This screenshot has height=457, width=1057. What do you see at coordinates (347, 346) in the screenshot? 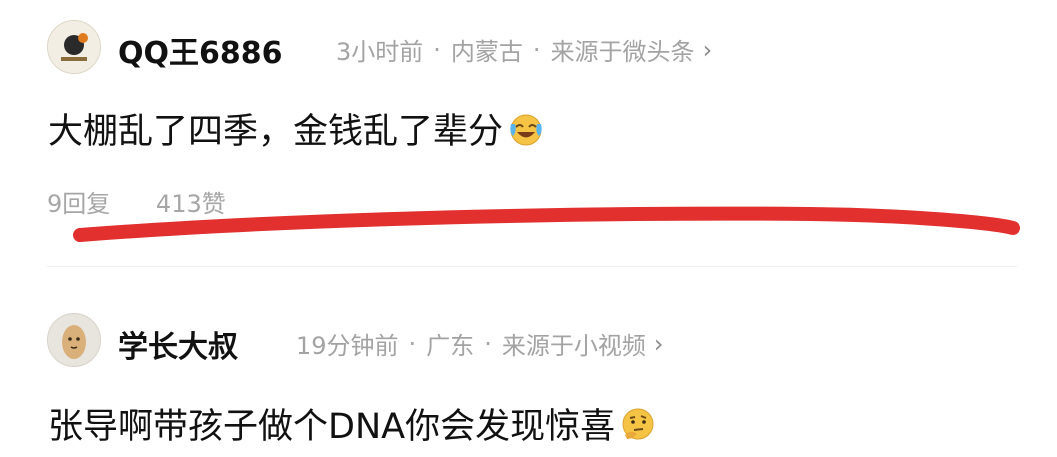
I see `comment-time: 19分钟前` at bounding box center [347, 346].